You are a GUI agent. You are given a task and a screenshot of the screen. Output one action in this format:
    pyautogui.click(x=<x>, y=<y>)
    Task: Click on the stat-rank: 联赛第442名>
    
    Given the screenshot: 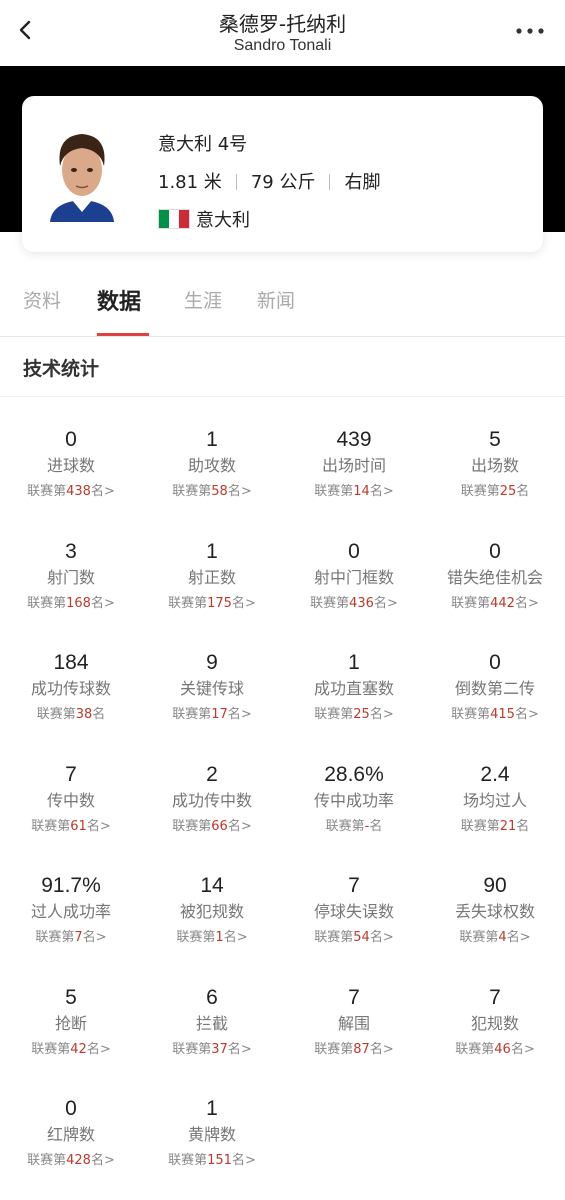 What is the action you would take?
    pyautogui.click(x=495, y=604)
    